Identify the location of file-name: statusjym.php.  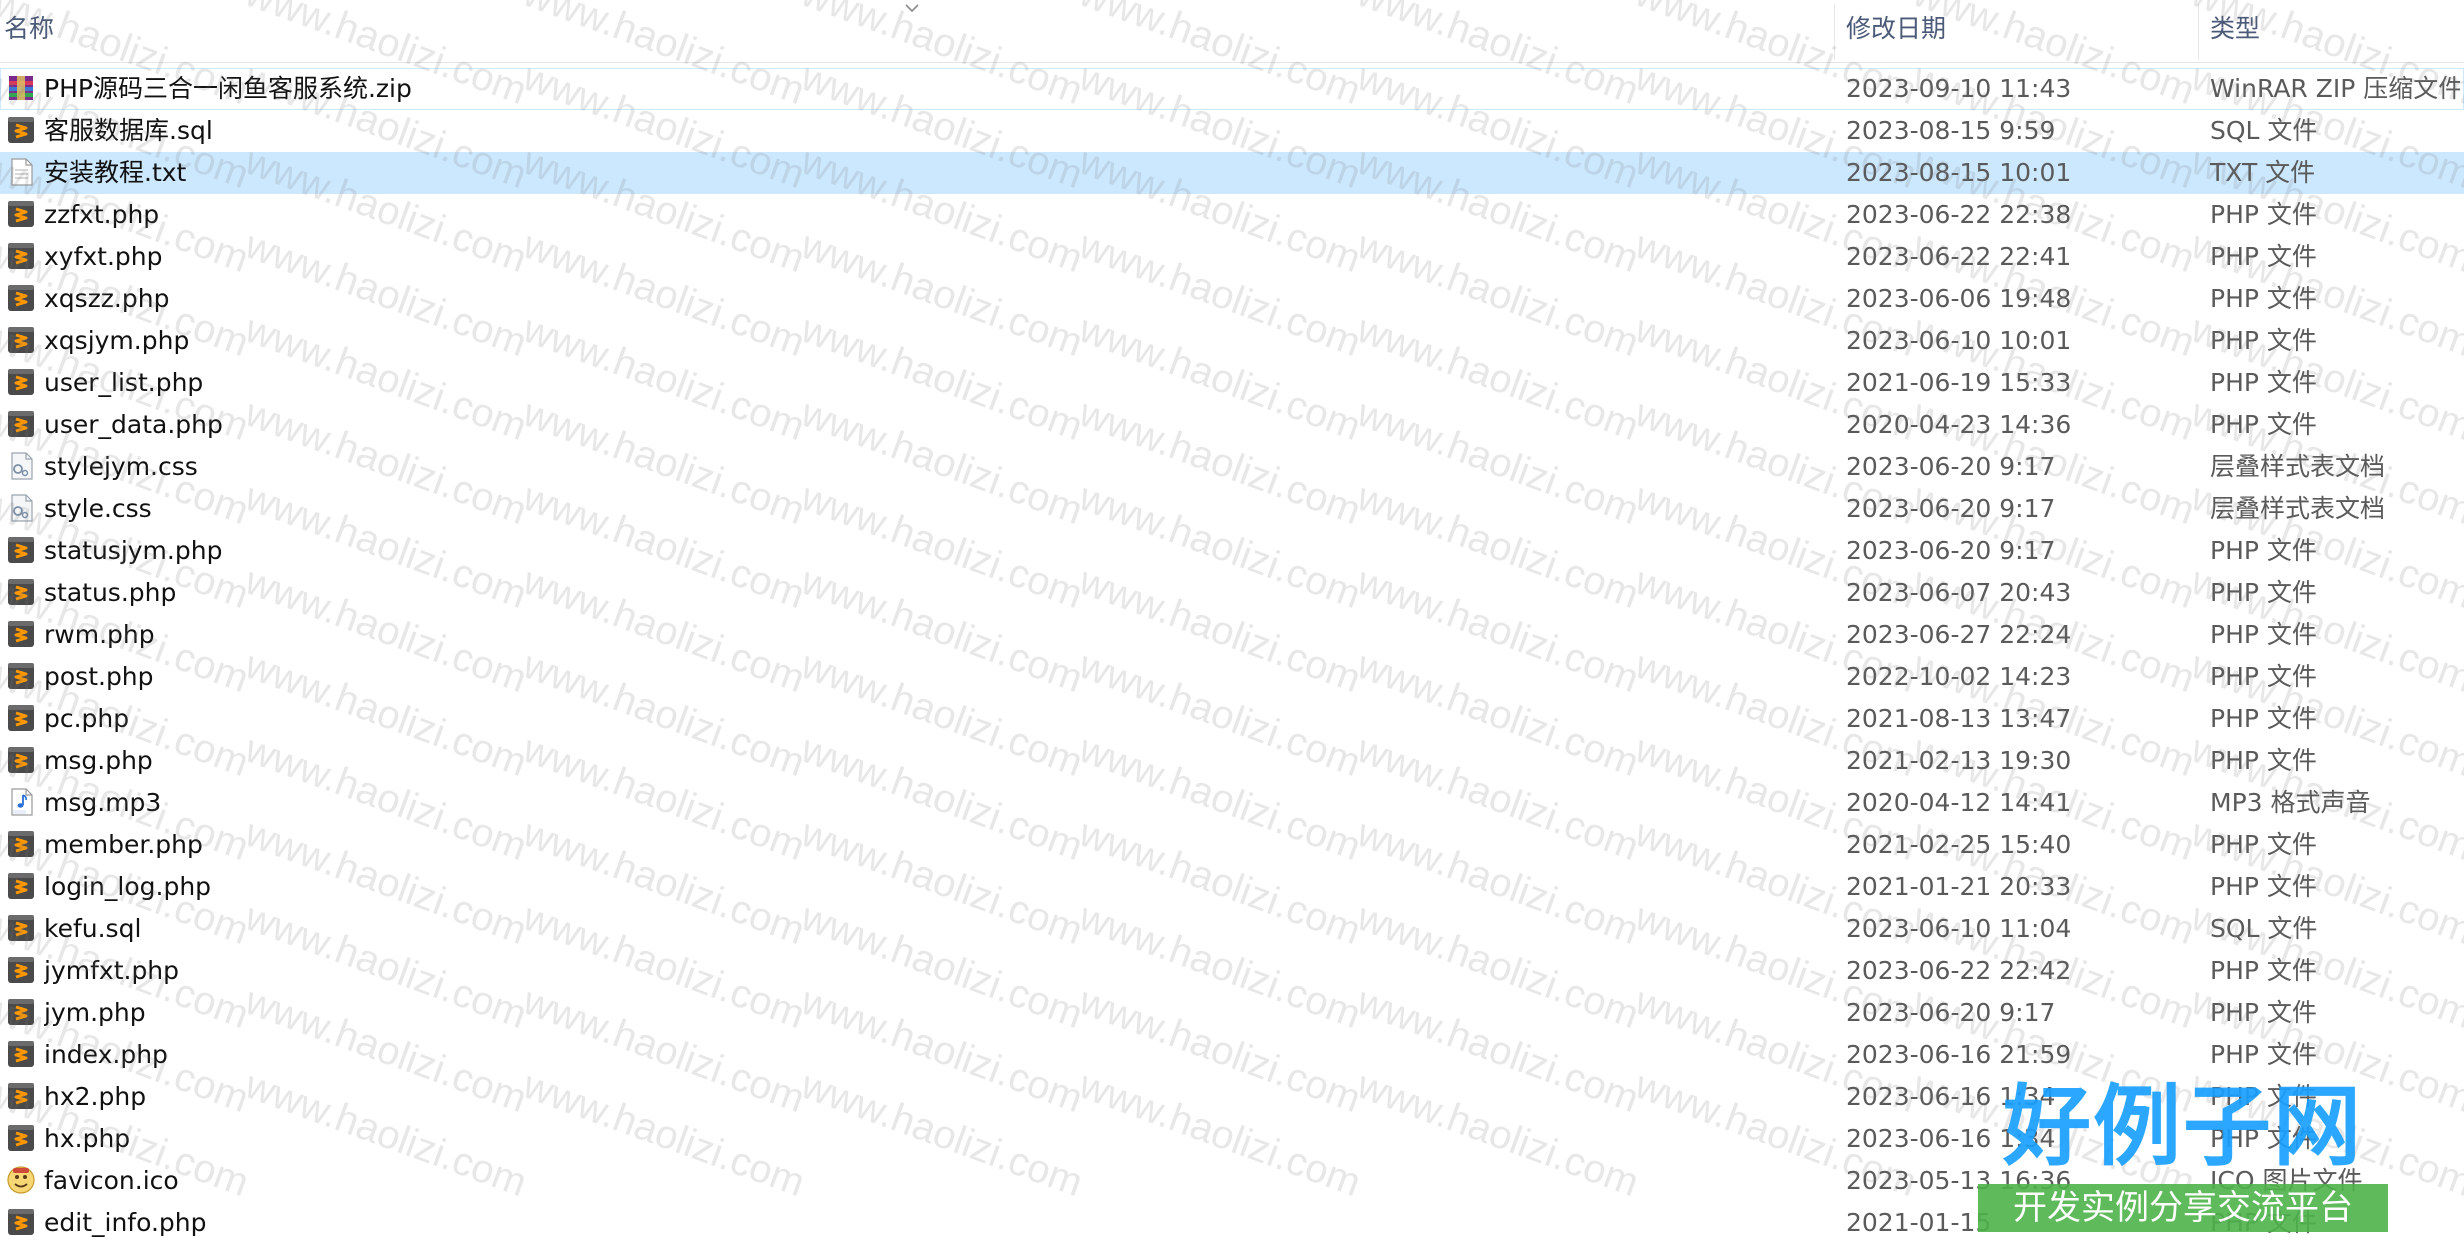
(934, 551).